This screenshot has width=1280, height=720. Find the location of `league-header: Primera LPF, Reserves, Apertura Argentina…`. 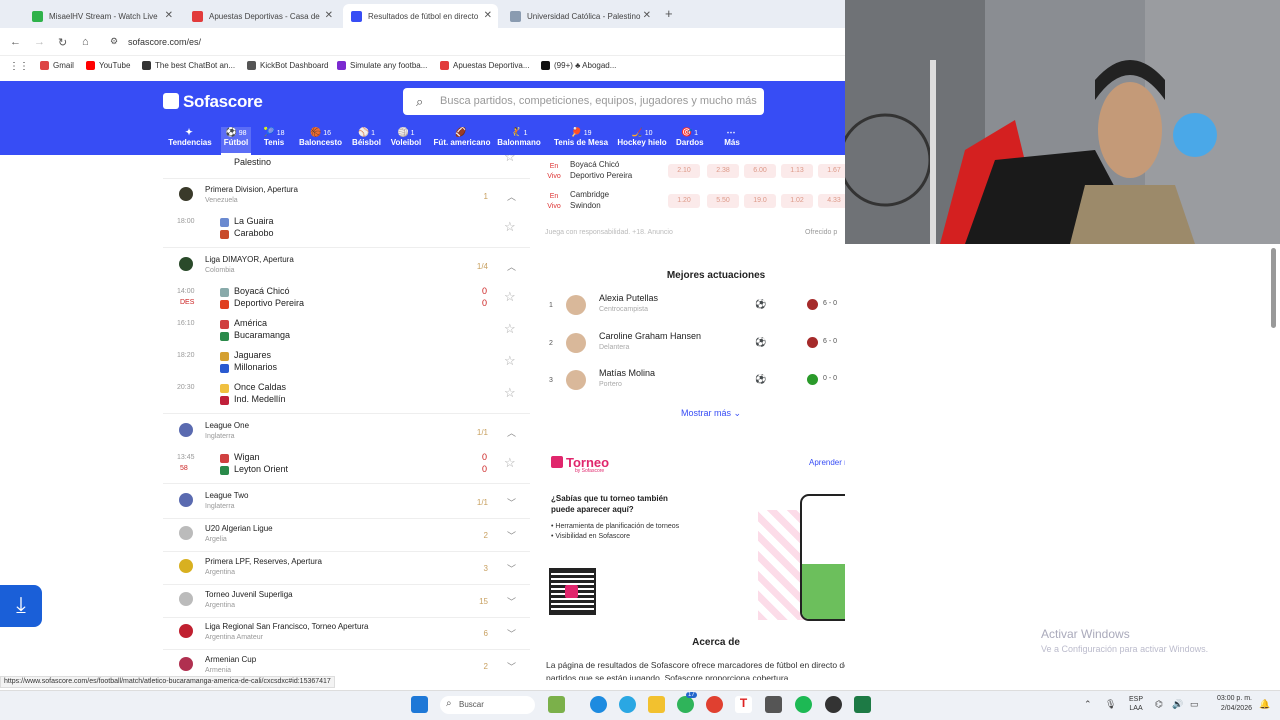

league-header: Primera LPF, Reserves, Apertura Argentina… is located at coordinates (346, 568).